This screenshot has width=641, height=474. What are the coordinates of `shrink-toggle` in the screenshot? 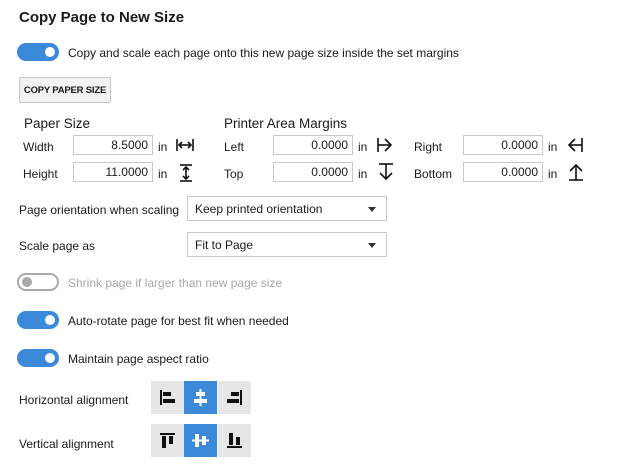 It's located at (38, 282).